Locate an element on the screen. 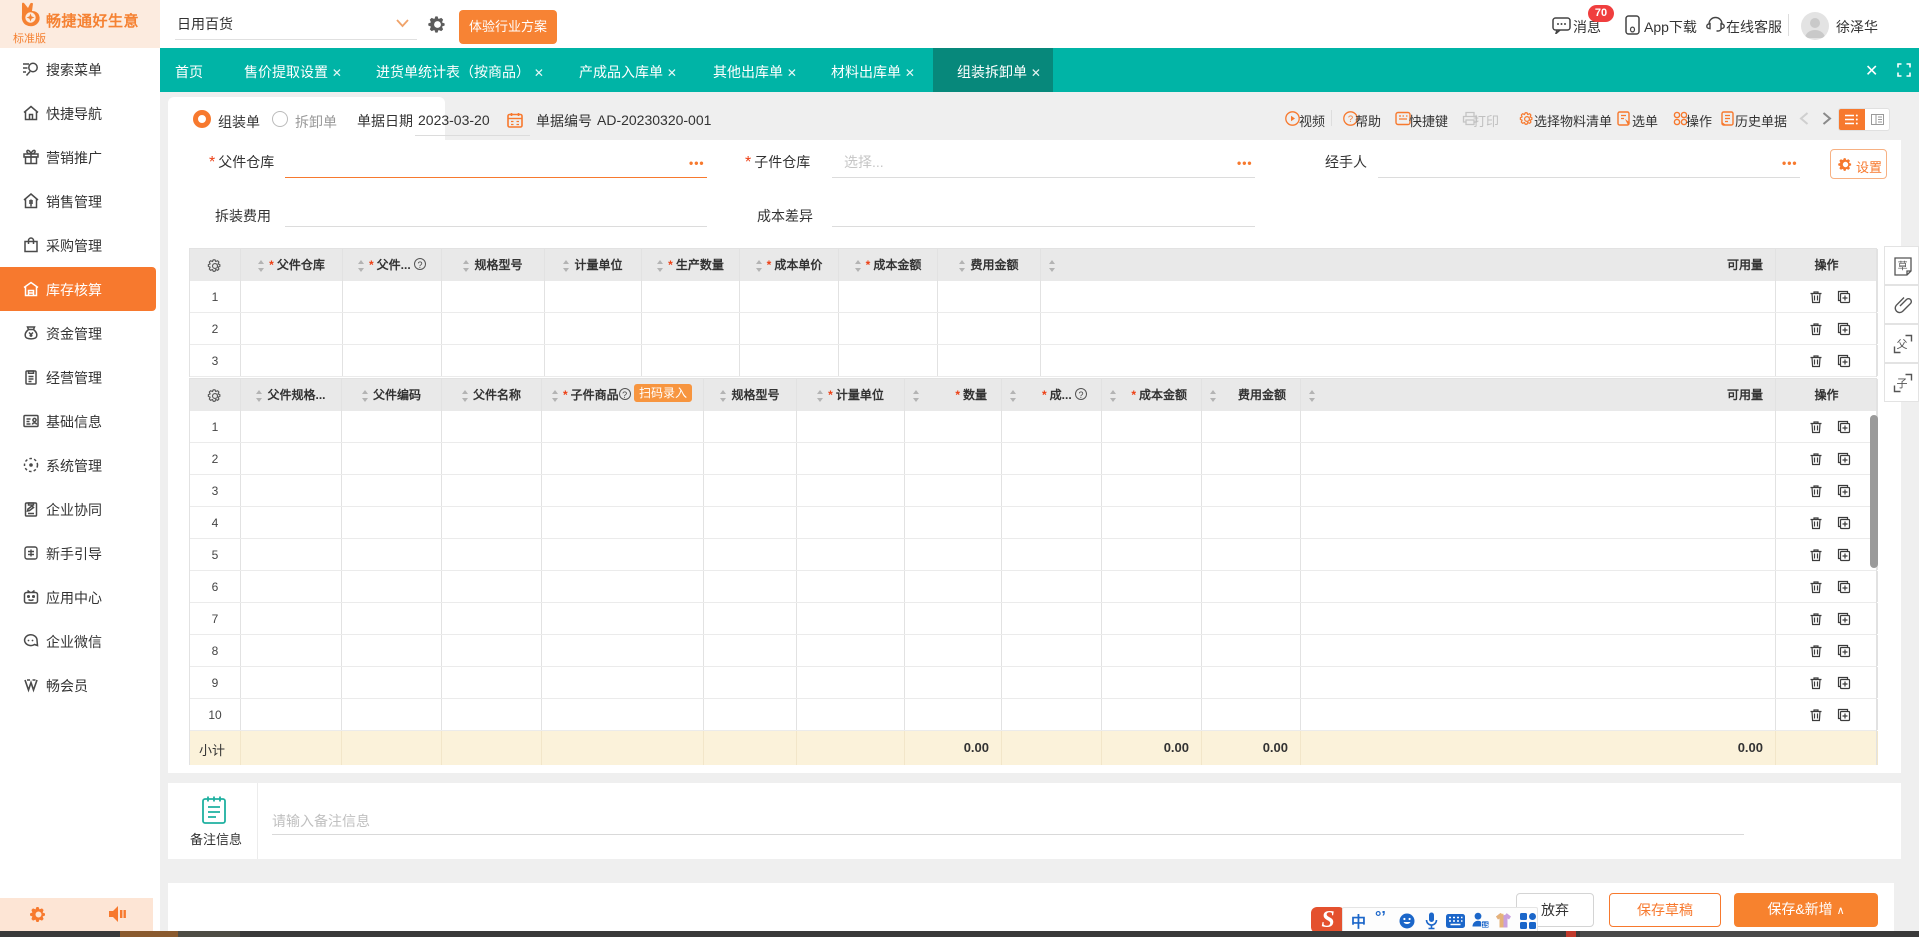 This screenshot has width=1919, height=937. svg-text: 草 is located at coordinates (1903, 267).